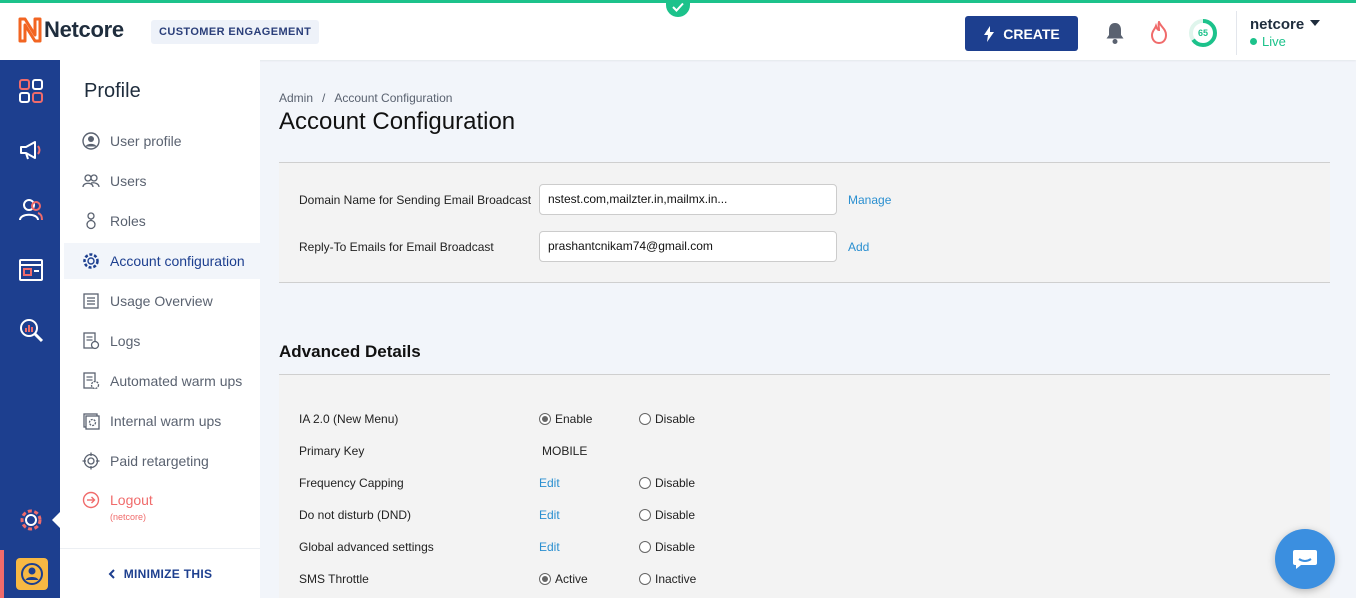 This screenshot has width=1356, height=598. I want to click on advanced-details-heading: Advanced Details, so click(350, 351).